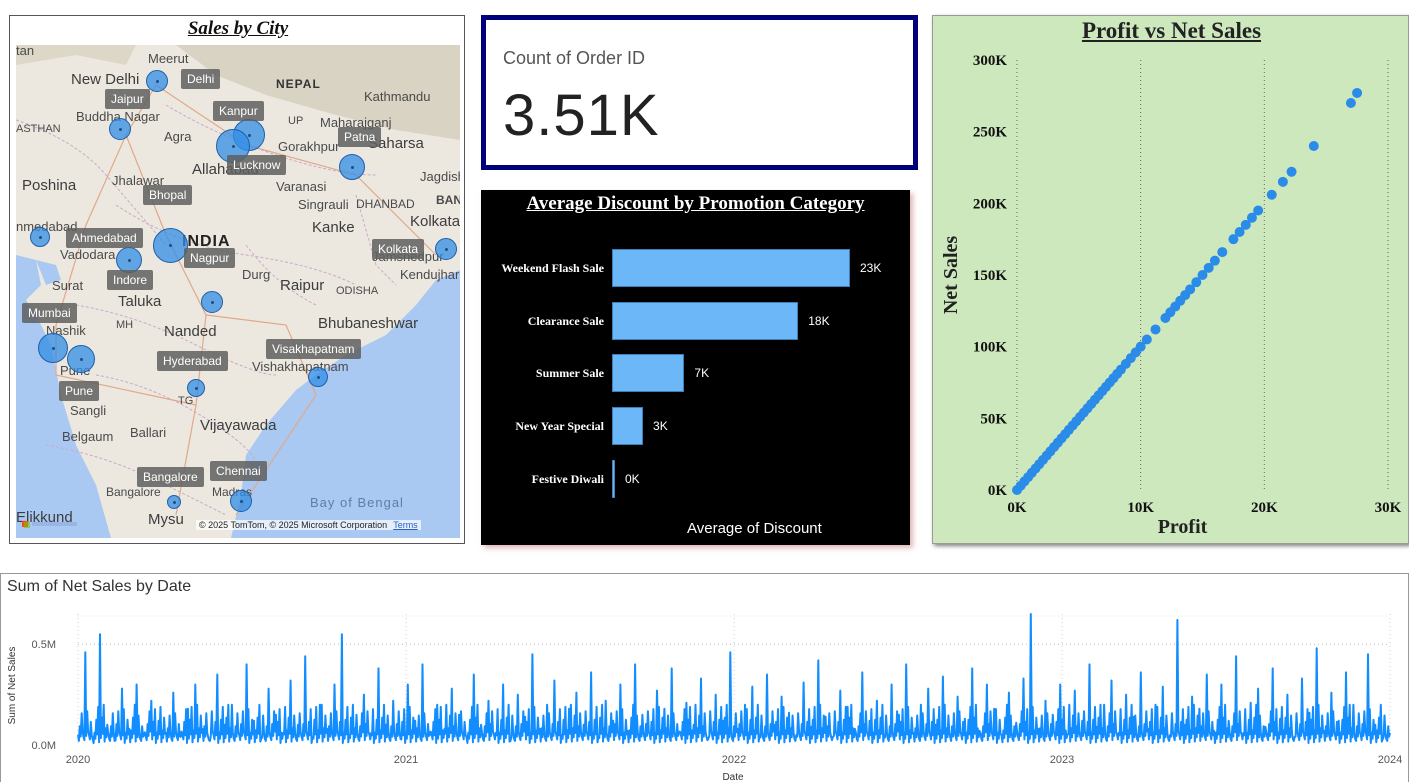 The width and height of the screenshot is (1409, 783). I want to click on y-tick-label: 300K, so click(990, 61).